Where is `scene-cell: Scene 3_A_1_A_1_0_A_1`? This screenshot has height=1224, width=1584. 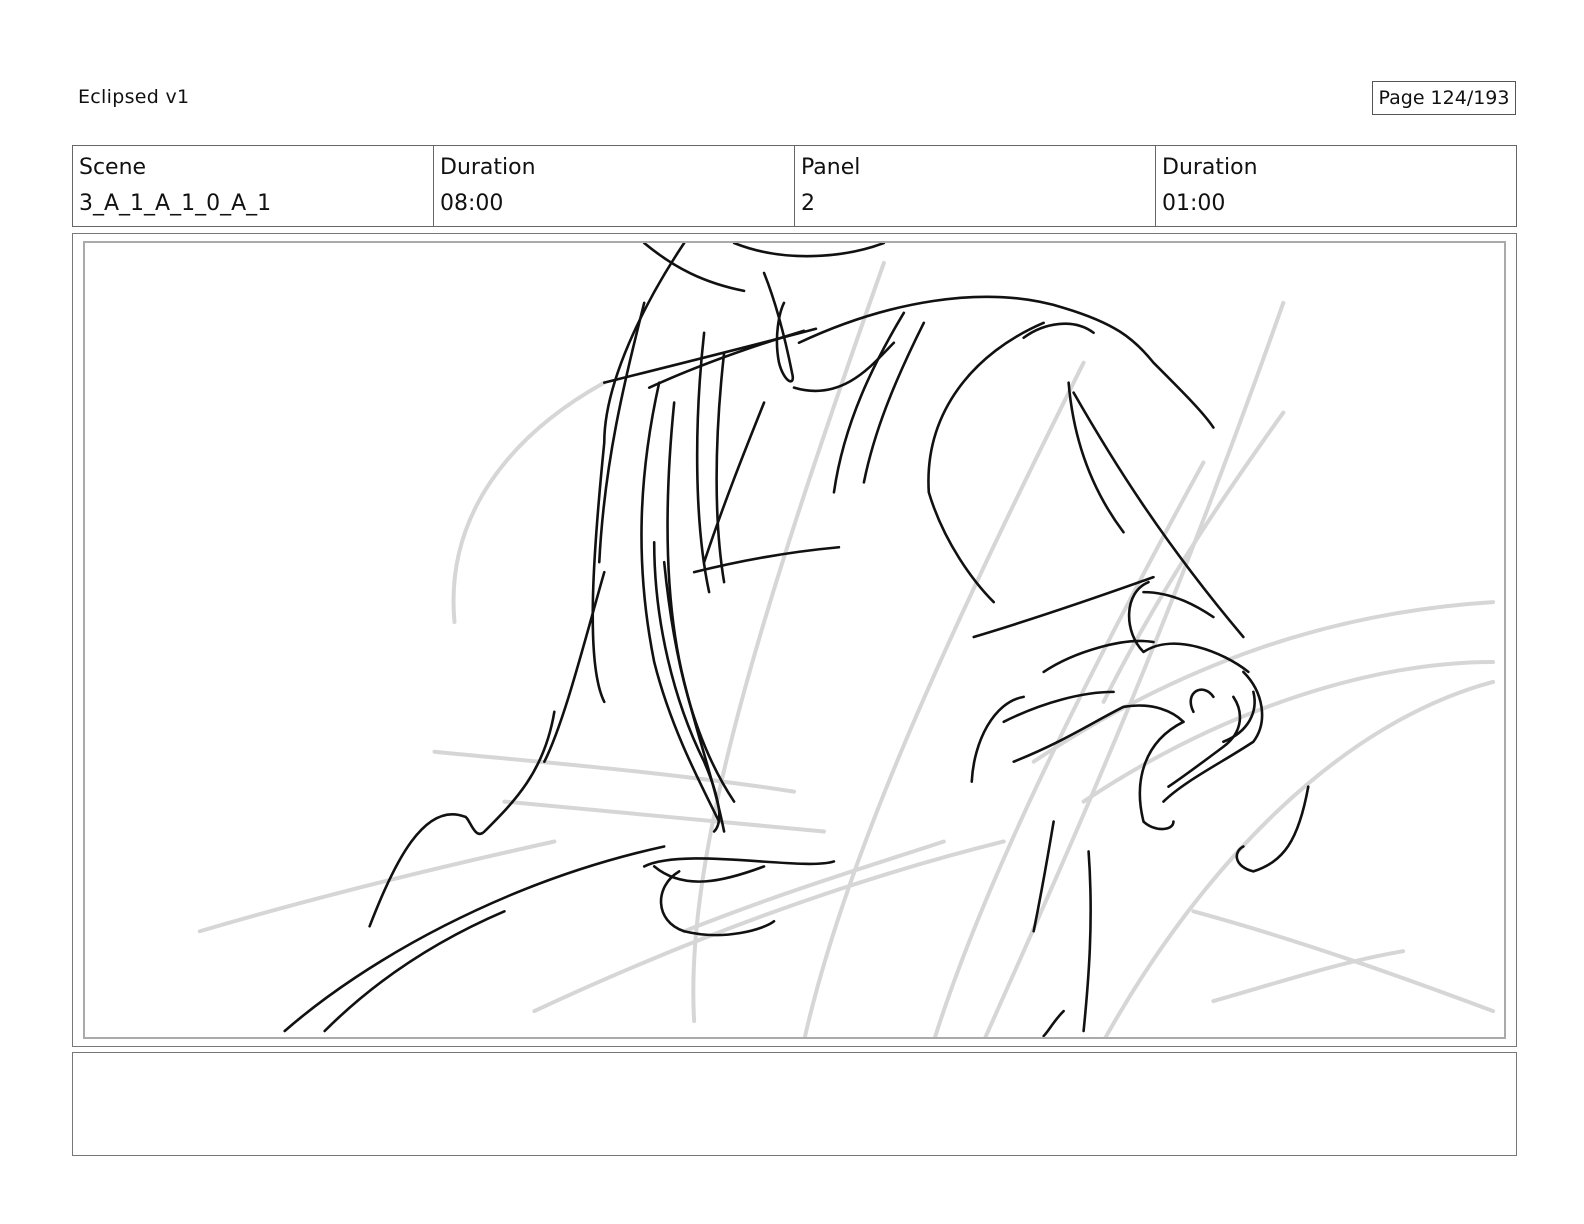
scene-cell: Scene 3_A_1_A_1_0_A_1 is located at coordinates (253, 186).